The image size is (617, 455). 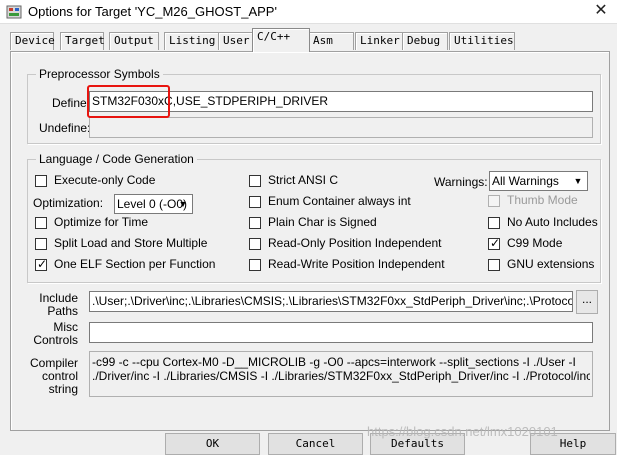 I want to click on gnu-extensions-checkbox: GNU extensions, so click(x=543, y=265).